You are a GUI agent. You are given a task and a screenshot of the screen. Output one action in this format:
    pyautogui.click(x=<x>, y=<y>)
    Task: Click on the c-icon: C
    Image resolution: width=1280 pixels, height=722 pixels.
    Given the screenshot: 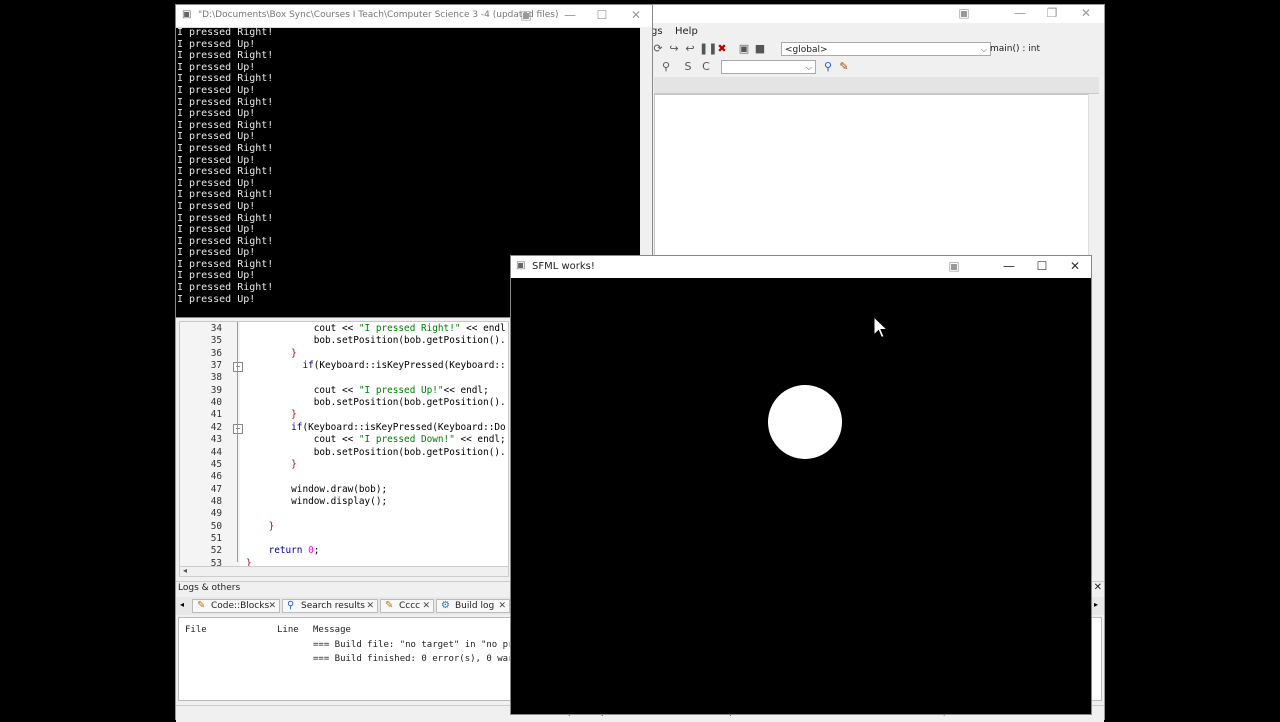 What is the action you would take?
    pyautogui.click(x=706, y=67)
    